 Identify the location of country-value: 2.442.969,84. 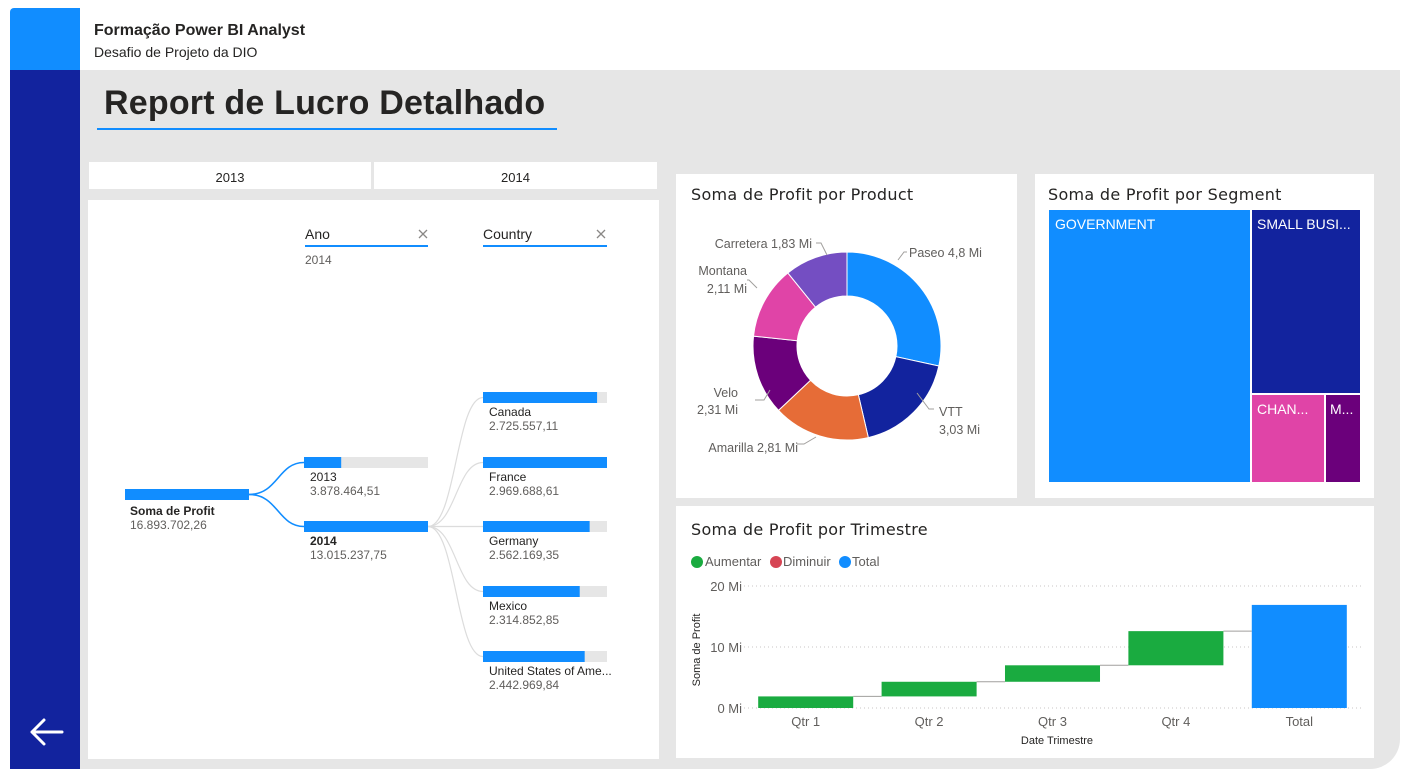
(524, 685).